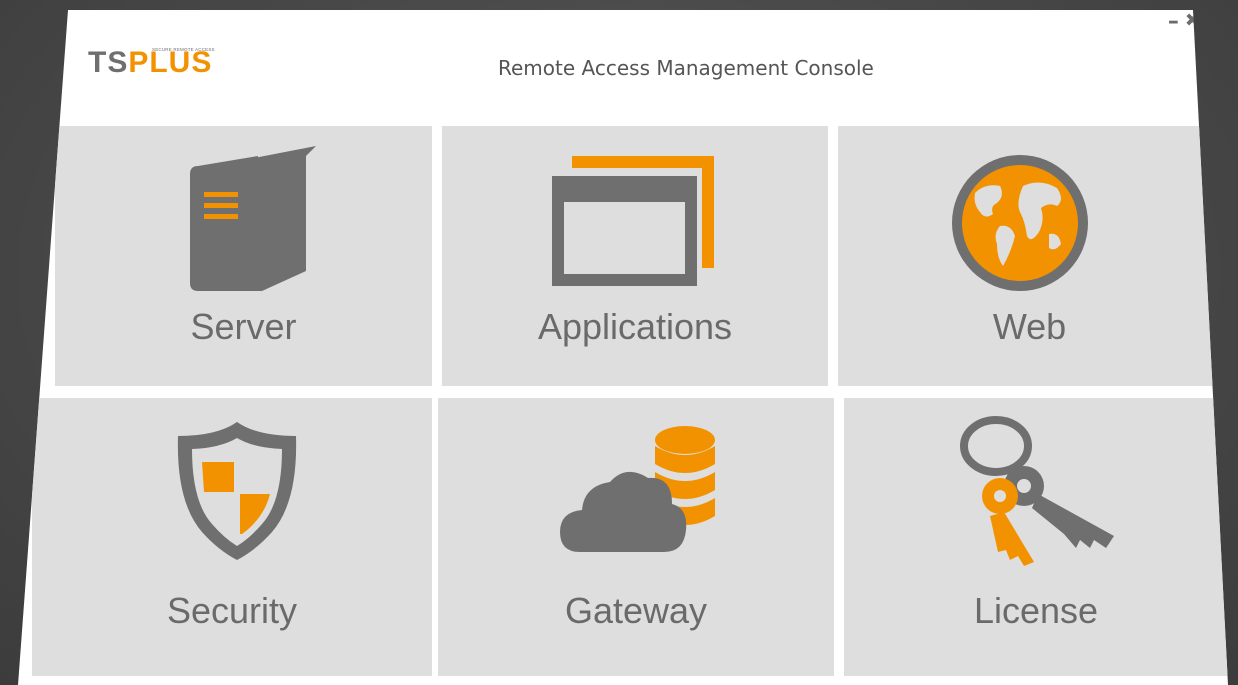 The width and height of the screenshot is (1238, 685). Describe the element at coordinates (232, 610) in the screenshot. I see `tile-label: Security` at that location.